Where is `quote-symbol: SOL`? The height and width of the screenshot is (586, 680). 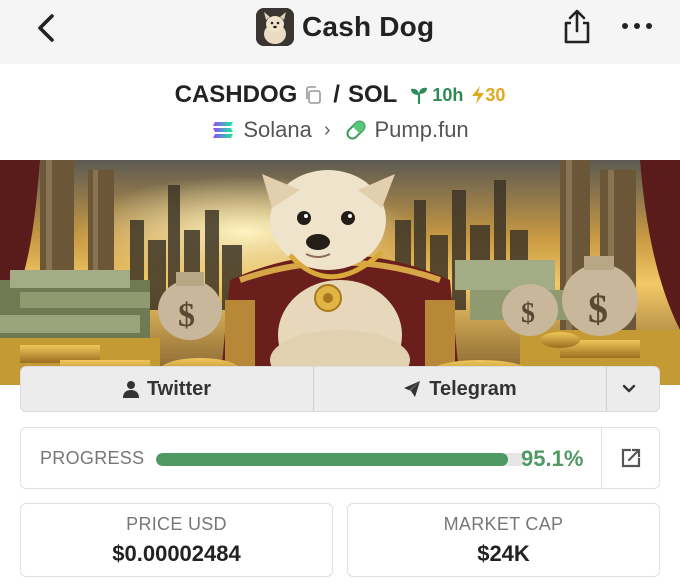 quote-symbol: SOL is located at coordinates (372, 94).